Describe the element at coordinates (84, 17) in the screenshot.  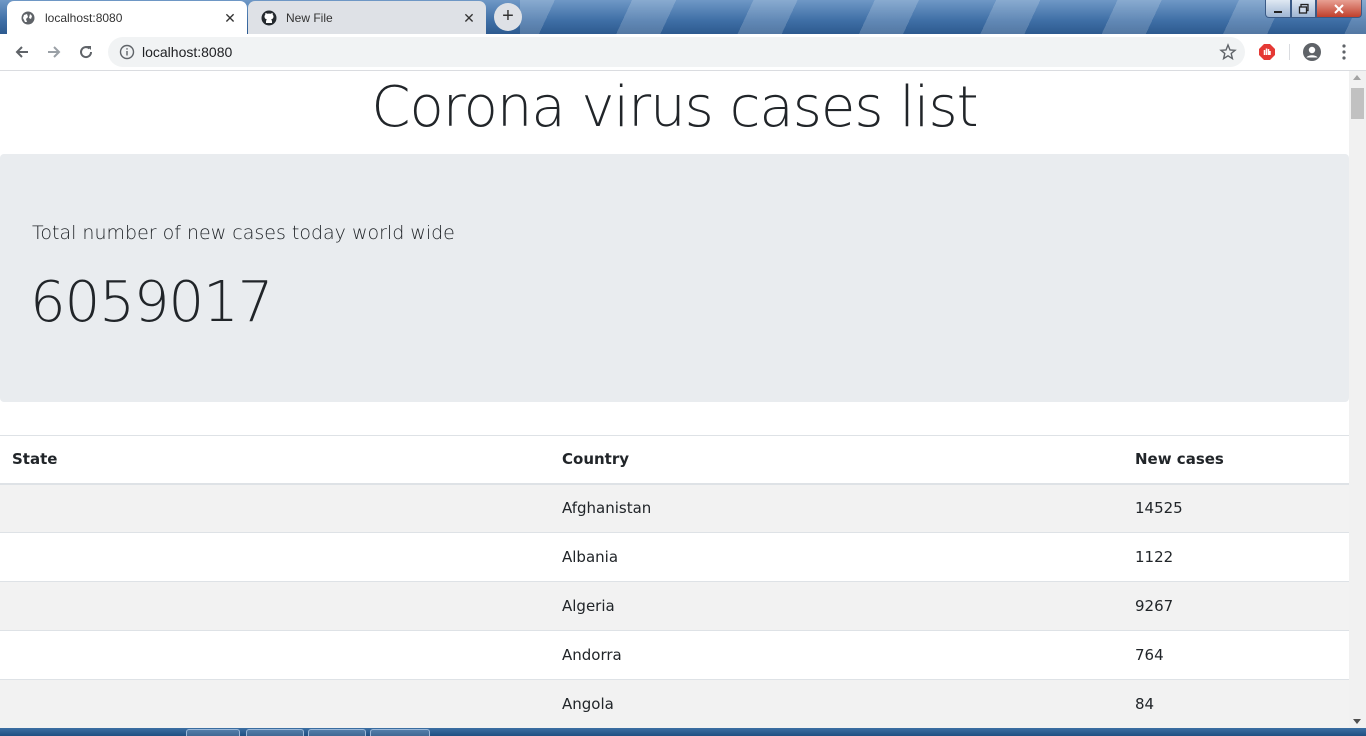
I see `tab-label: localhost:8080` at that location.